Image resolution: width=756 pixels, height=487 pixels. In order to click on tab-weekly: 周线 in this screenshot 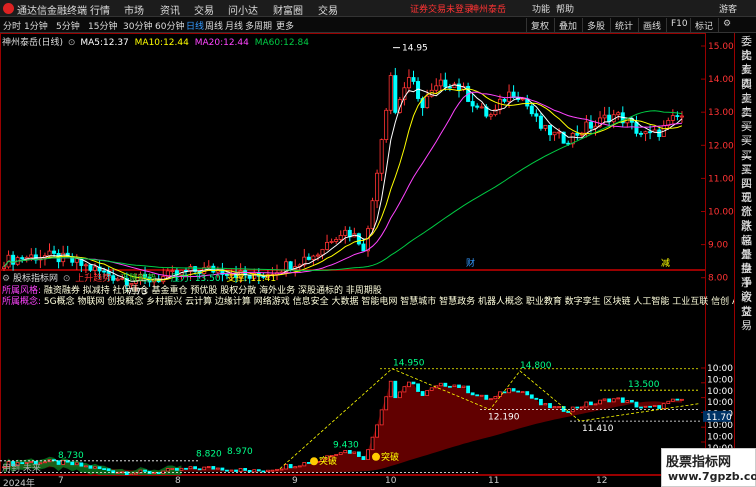, I will do `click(214, 25)`.